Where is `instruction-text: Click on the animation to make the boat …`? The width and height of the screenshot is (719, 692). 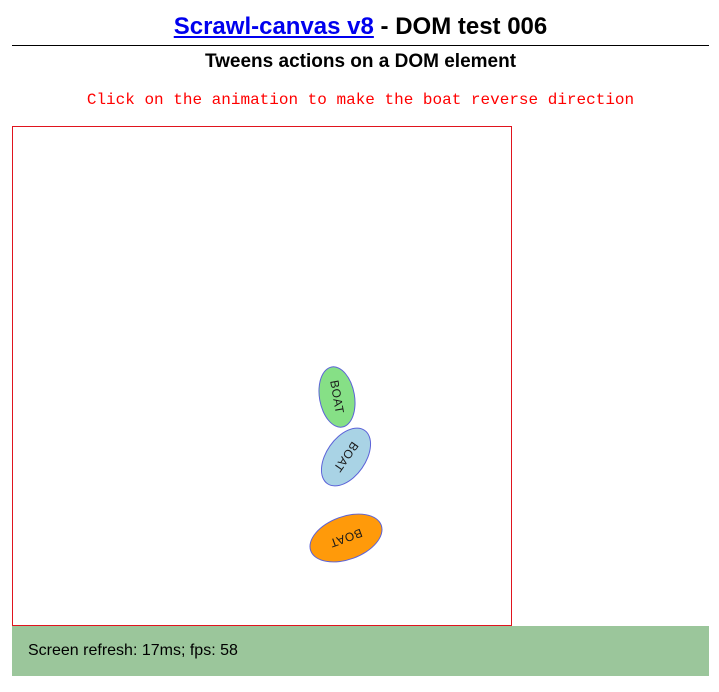 instruction-text: Click on the animation to make the boat … is located at coordinates (360, 100).